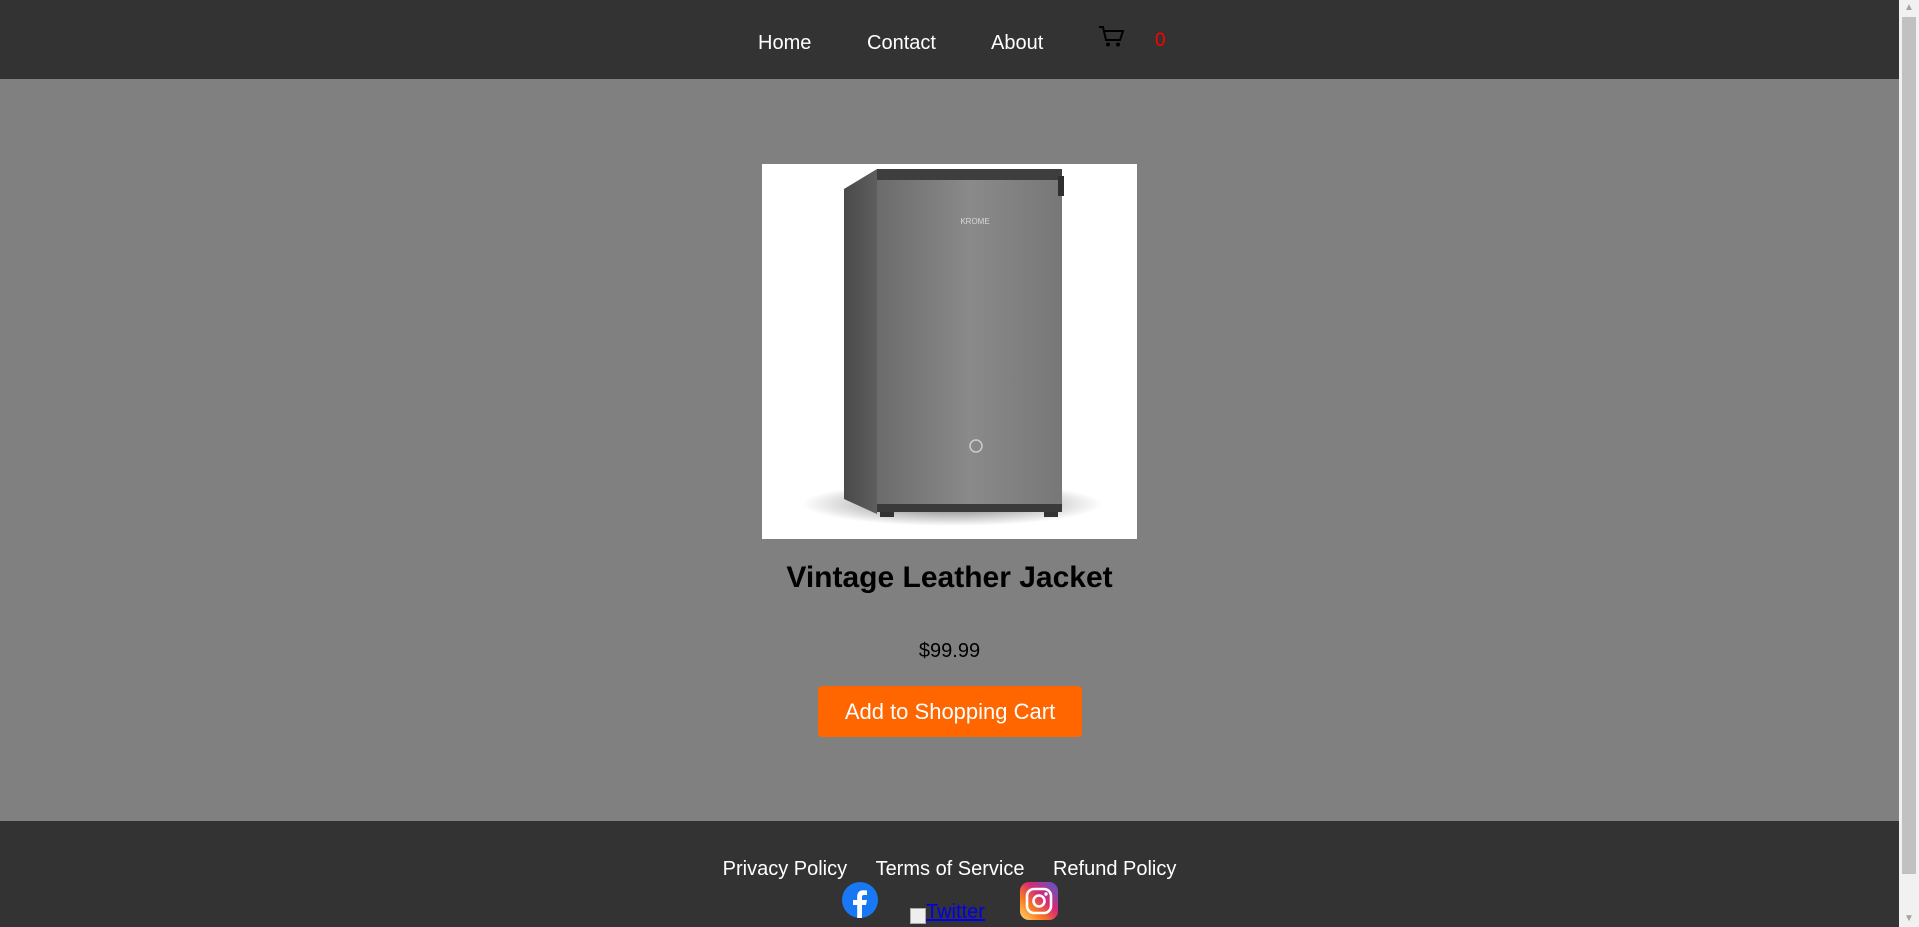 This screenshot has width=1919, height=927. Describe the element at coordinates (785, 869) in the screenshot. I see `footer-link-privacy-policy: Privacy Policy` at that location.